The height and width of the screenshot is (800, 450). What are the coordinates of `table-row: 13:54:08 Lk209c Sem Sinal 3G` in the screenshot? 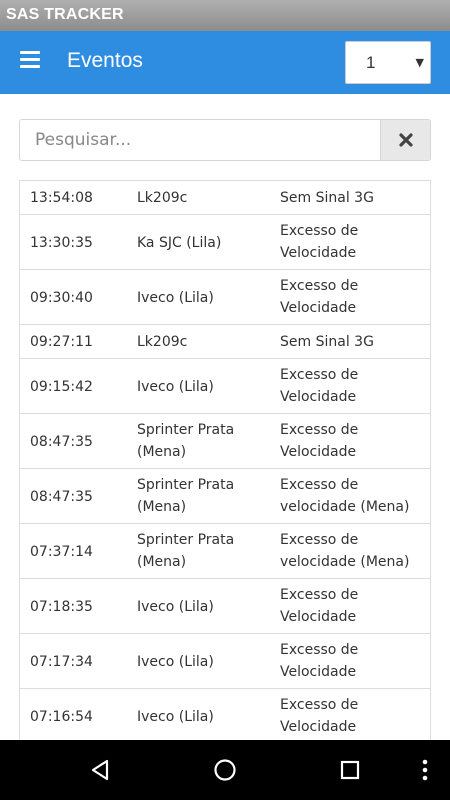 It's located at (225, 198).